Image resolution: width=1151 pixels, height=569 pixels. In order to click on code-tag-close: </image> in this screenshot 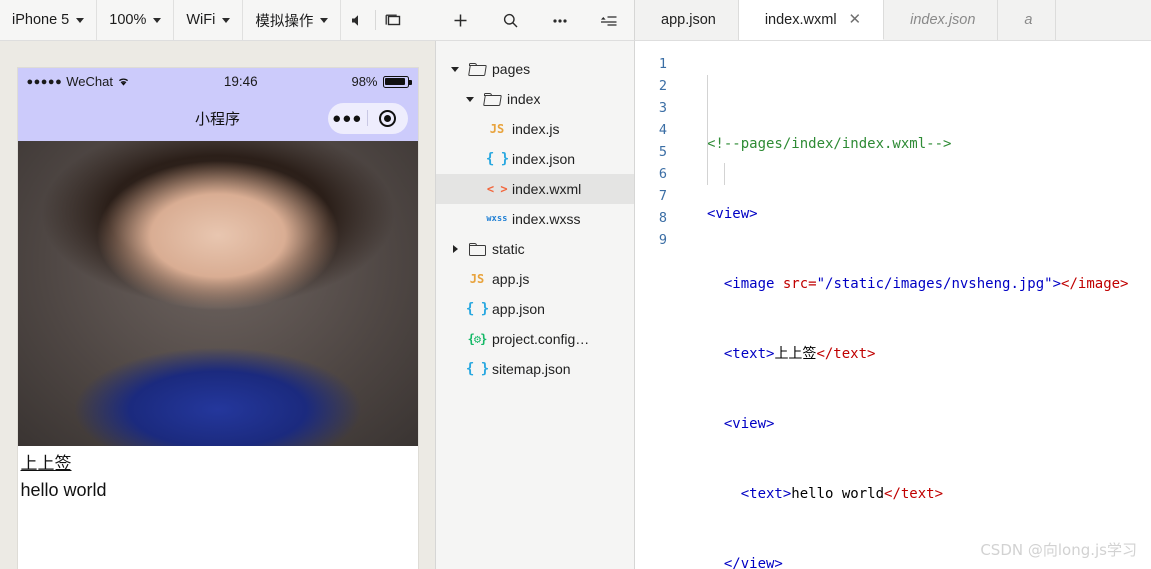, I will do `click(1095, 284)`.